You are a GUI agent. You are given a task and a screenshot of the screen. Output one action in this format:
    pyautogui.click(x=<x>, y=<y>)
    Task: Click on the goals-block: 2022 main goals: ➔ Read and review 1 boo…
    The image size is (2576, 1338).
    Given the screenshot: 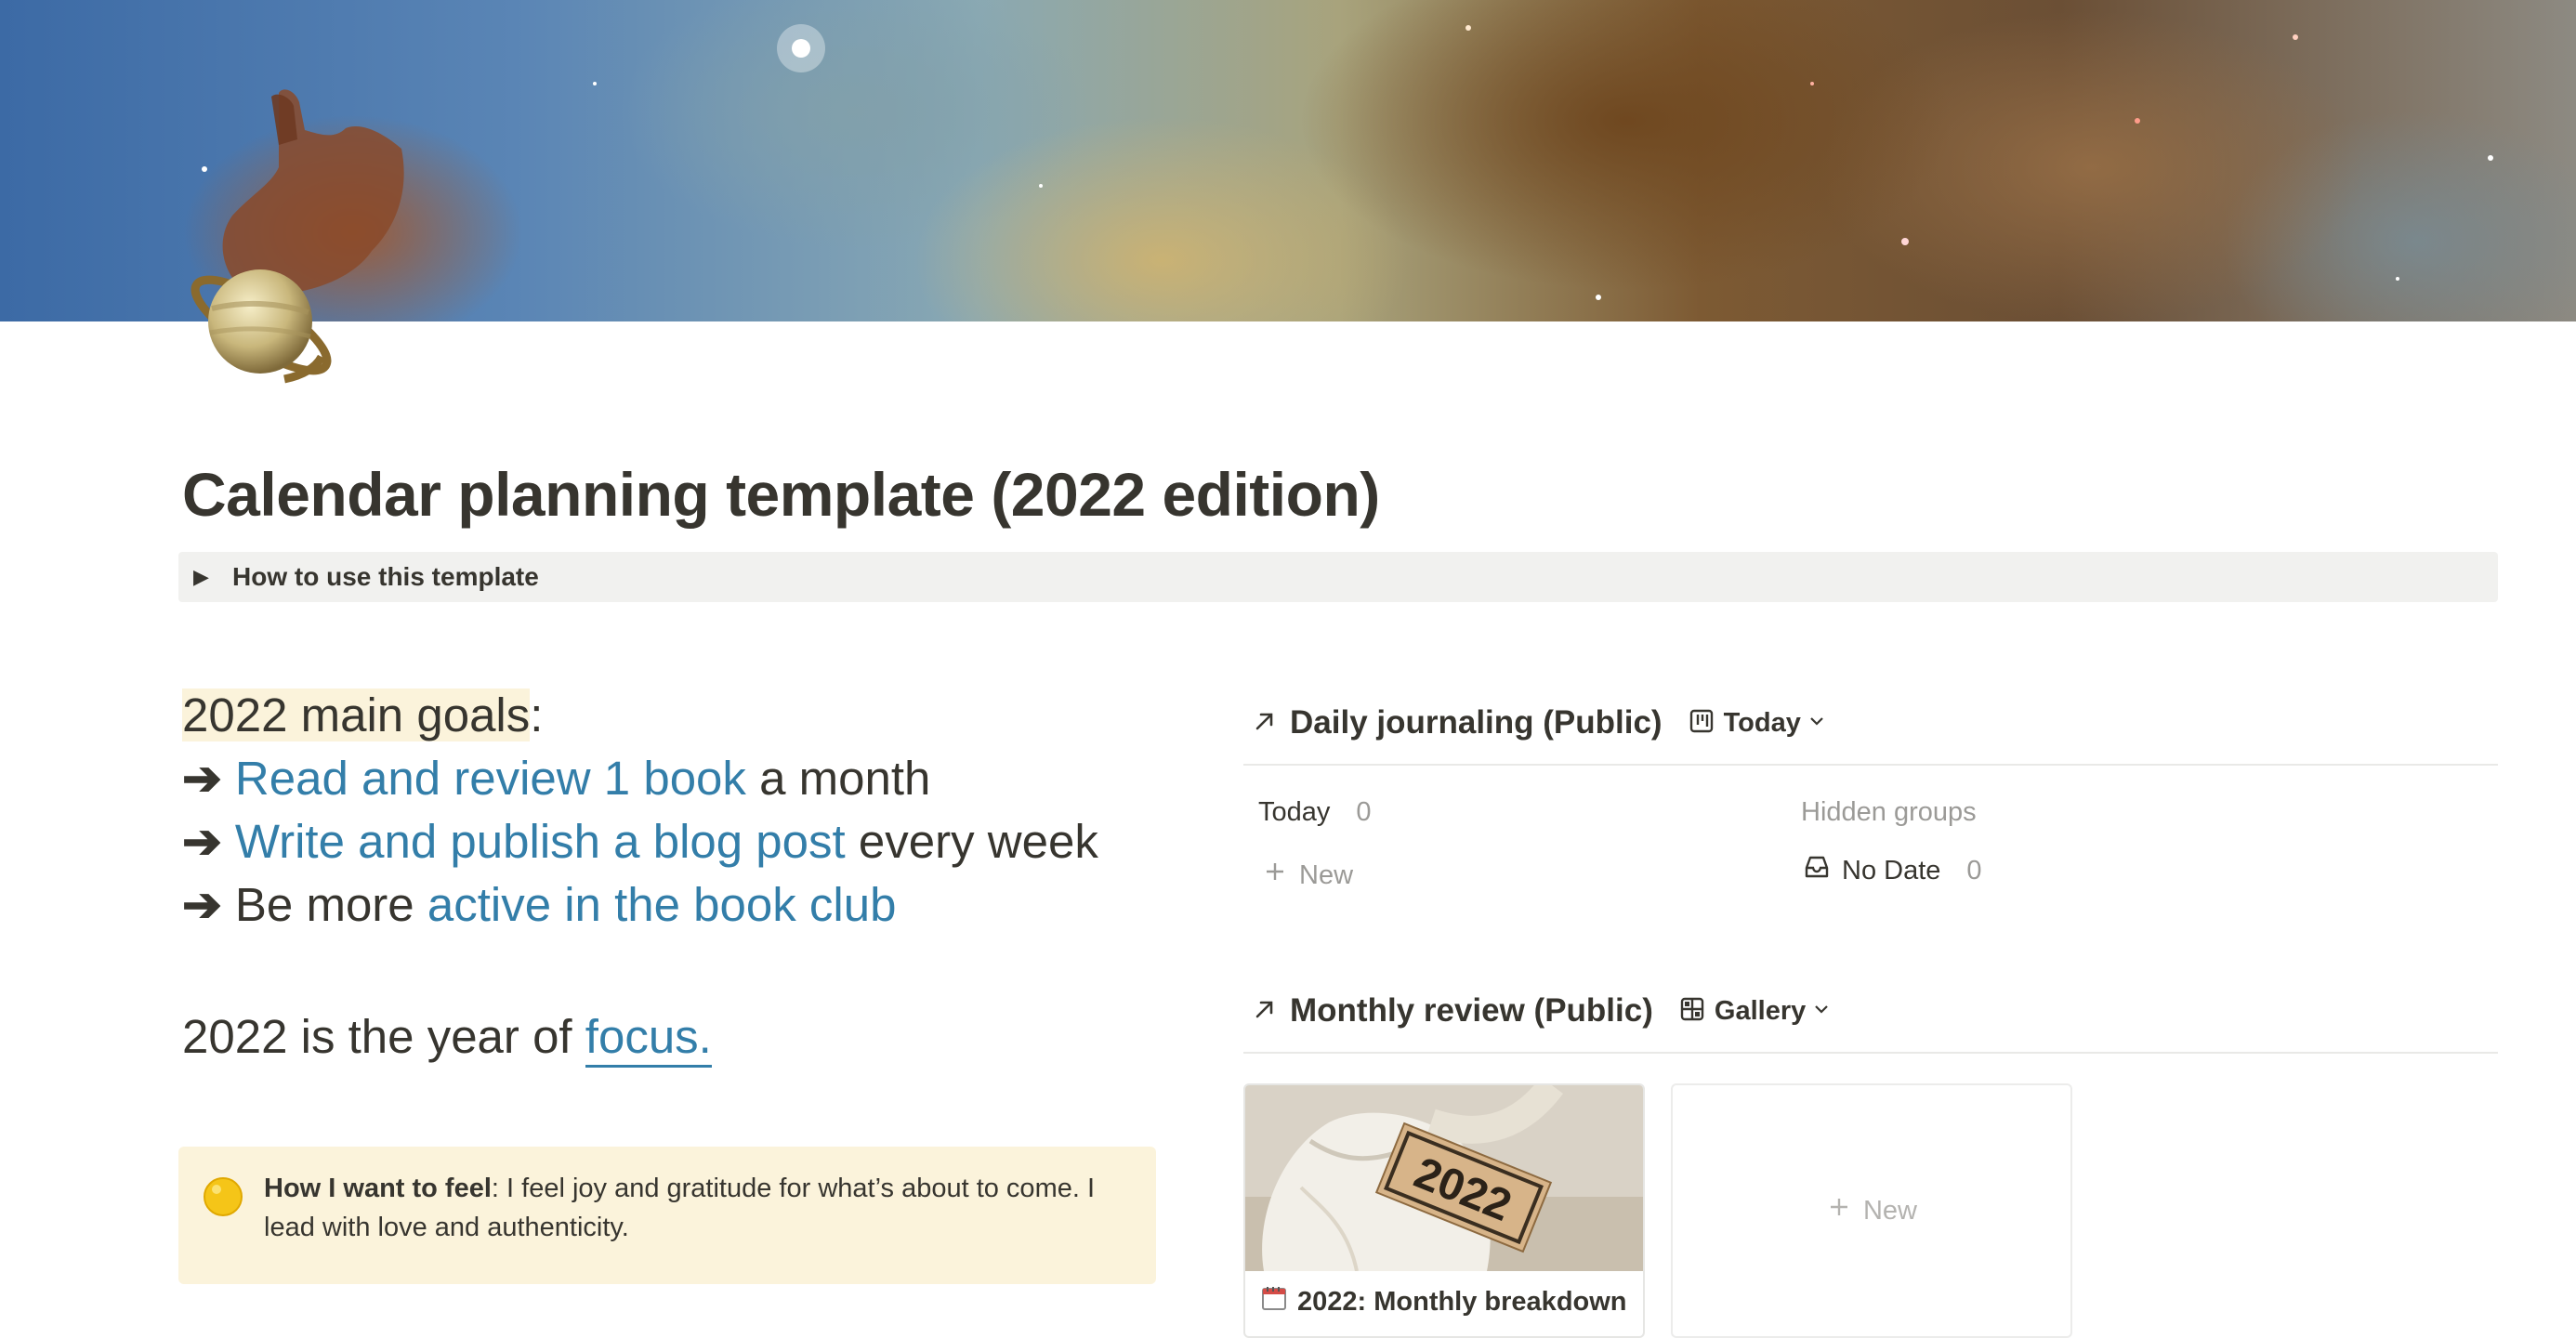 What is the action you would take?
    pyautogui.click(x=674, y=810)
    